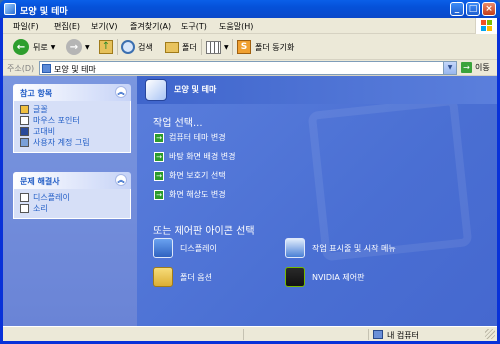  What do you see at coordinates (250, 9) in the screenshot?
I see `title-bar: 모양 및 테마 _ □ ×` at bounding box center [250, 9].